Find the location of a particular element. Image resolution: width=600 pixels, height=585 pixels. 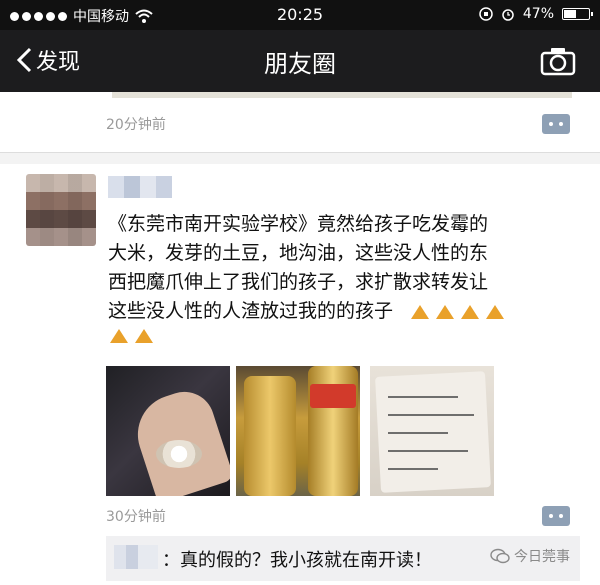

previous-post: 20分钟前 is located at coordinates (300, 122).